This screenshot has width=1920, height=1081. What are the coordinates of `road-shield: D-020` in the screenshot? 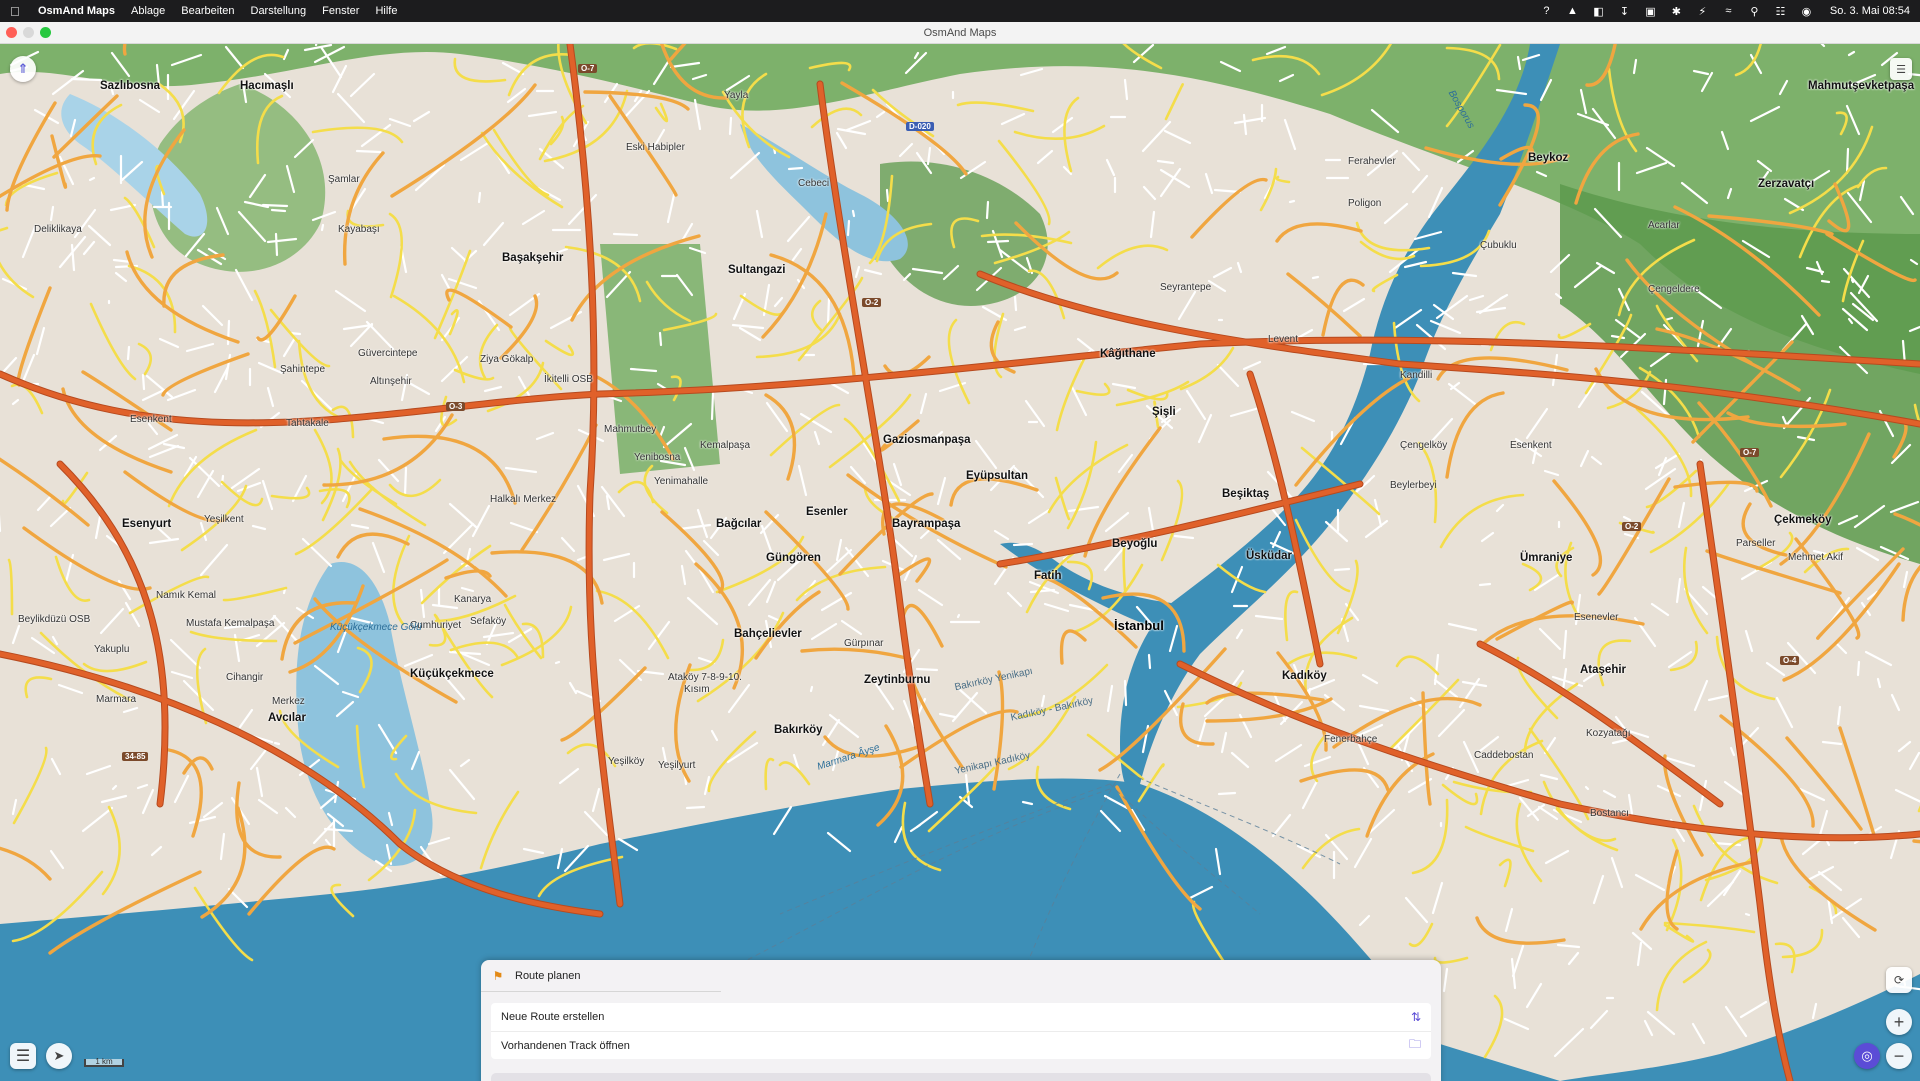 It's located at (920, 126).